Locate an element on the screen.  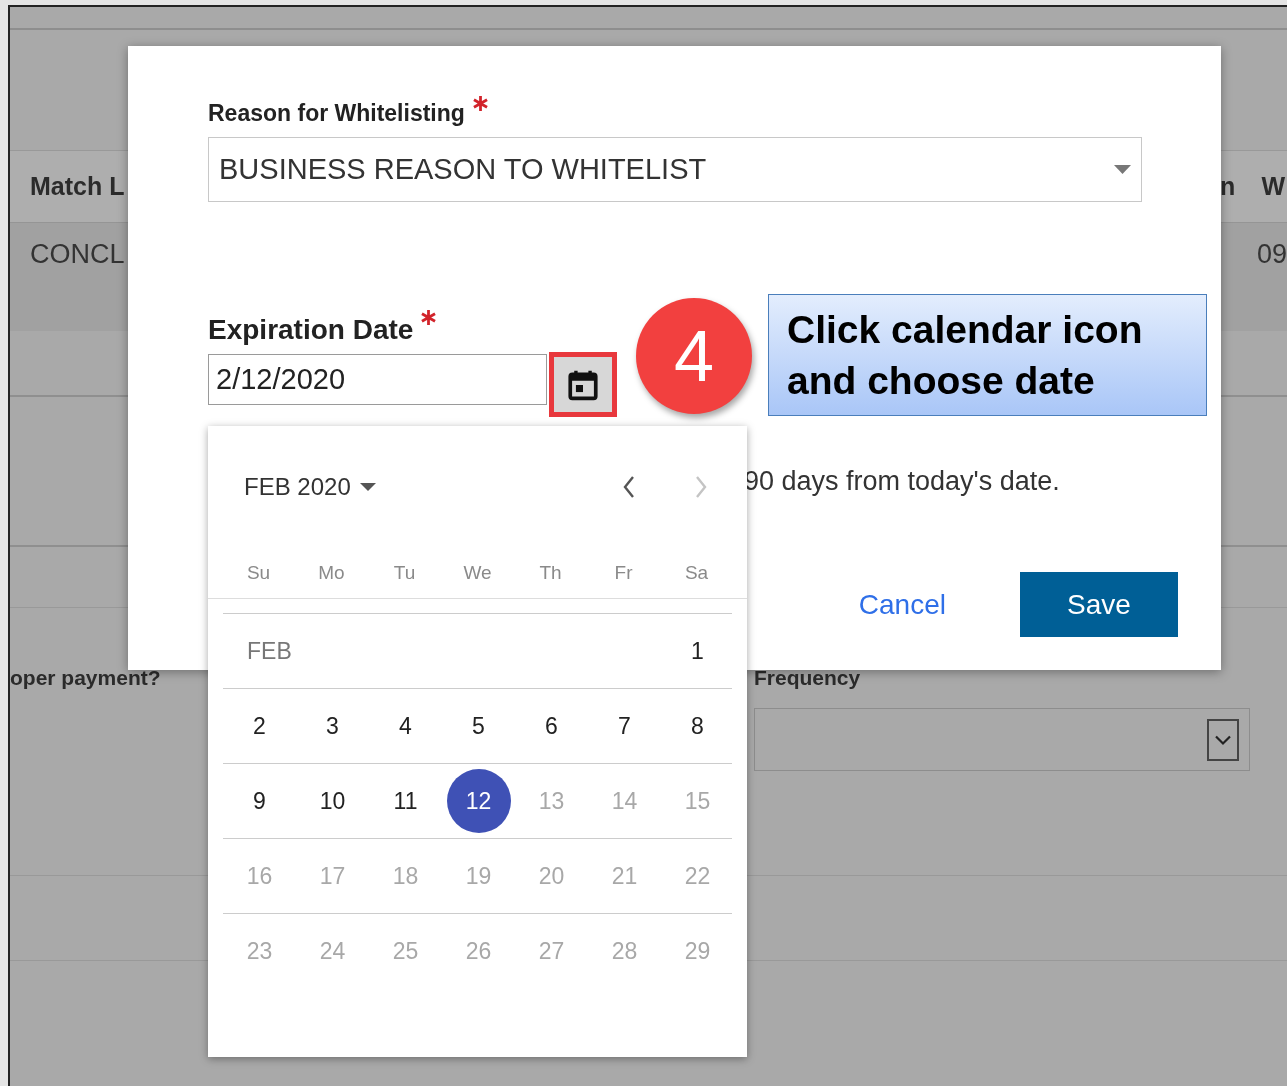
table-cell: CONCL is located at coordinates (77, 254).